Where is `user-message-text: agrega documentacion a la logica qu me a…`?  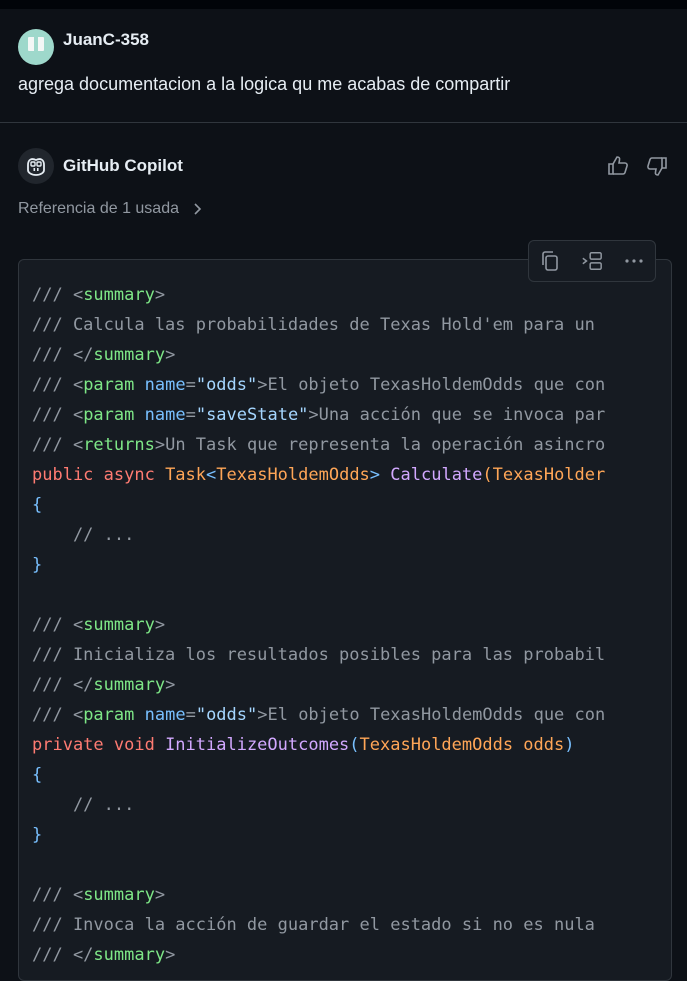
user-message-text: agrega documentacion a la logica qu me a… is located at coordinates (264, 84).